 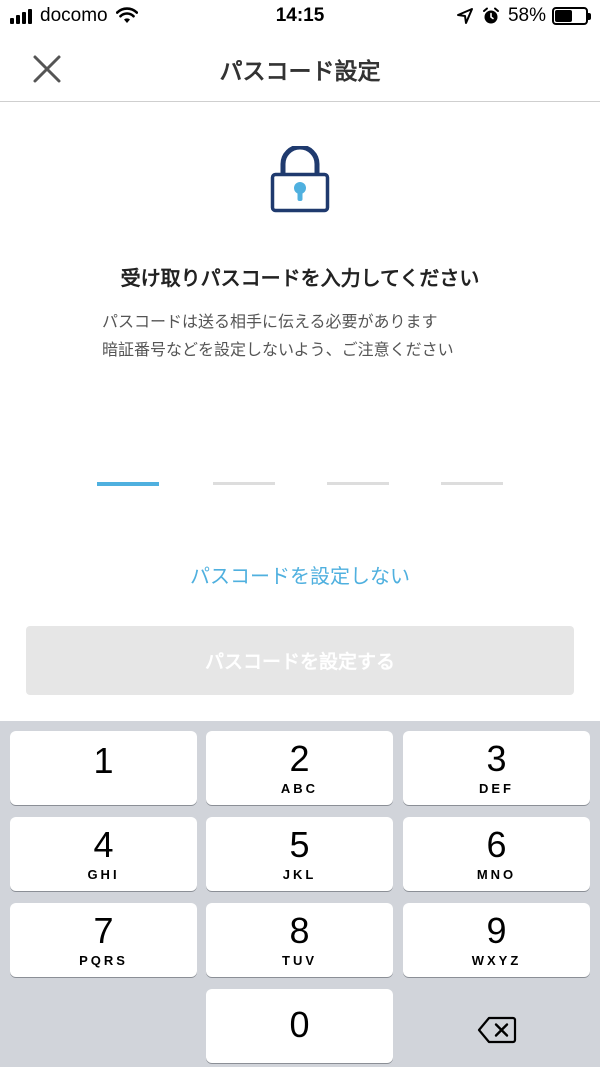 I want to click on key-digit: 2, so click(x=299, y=758).